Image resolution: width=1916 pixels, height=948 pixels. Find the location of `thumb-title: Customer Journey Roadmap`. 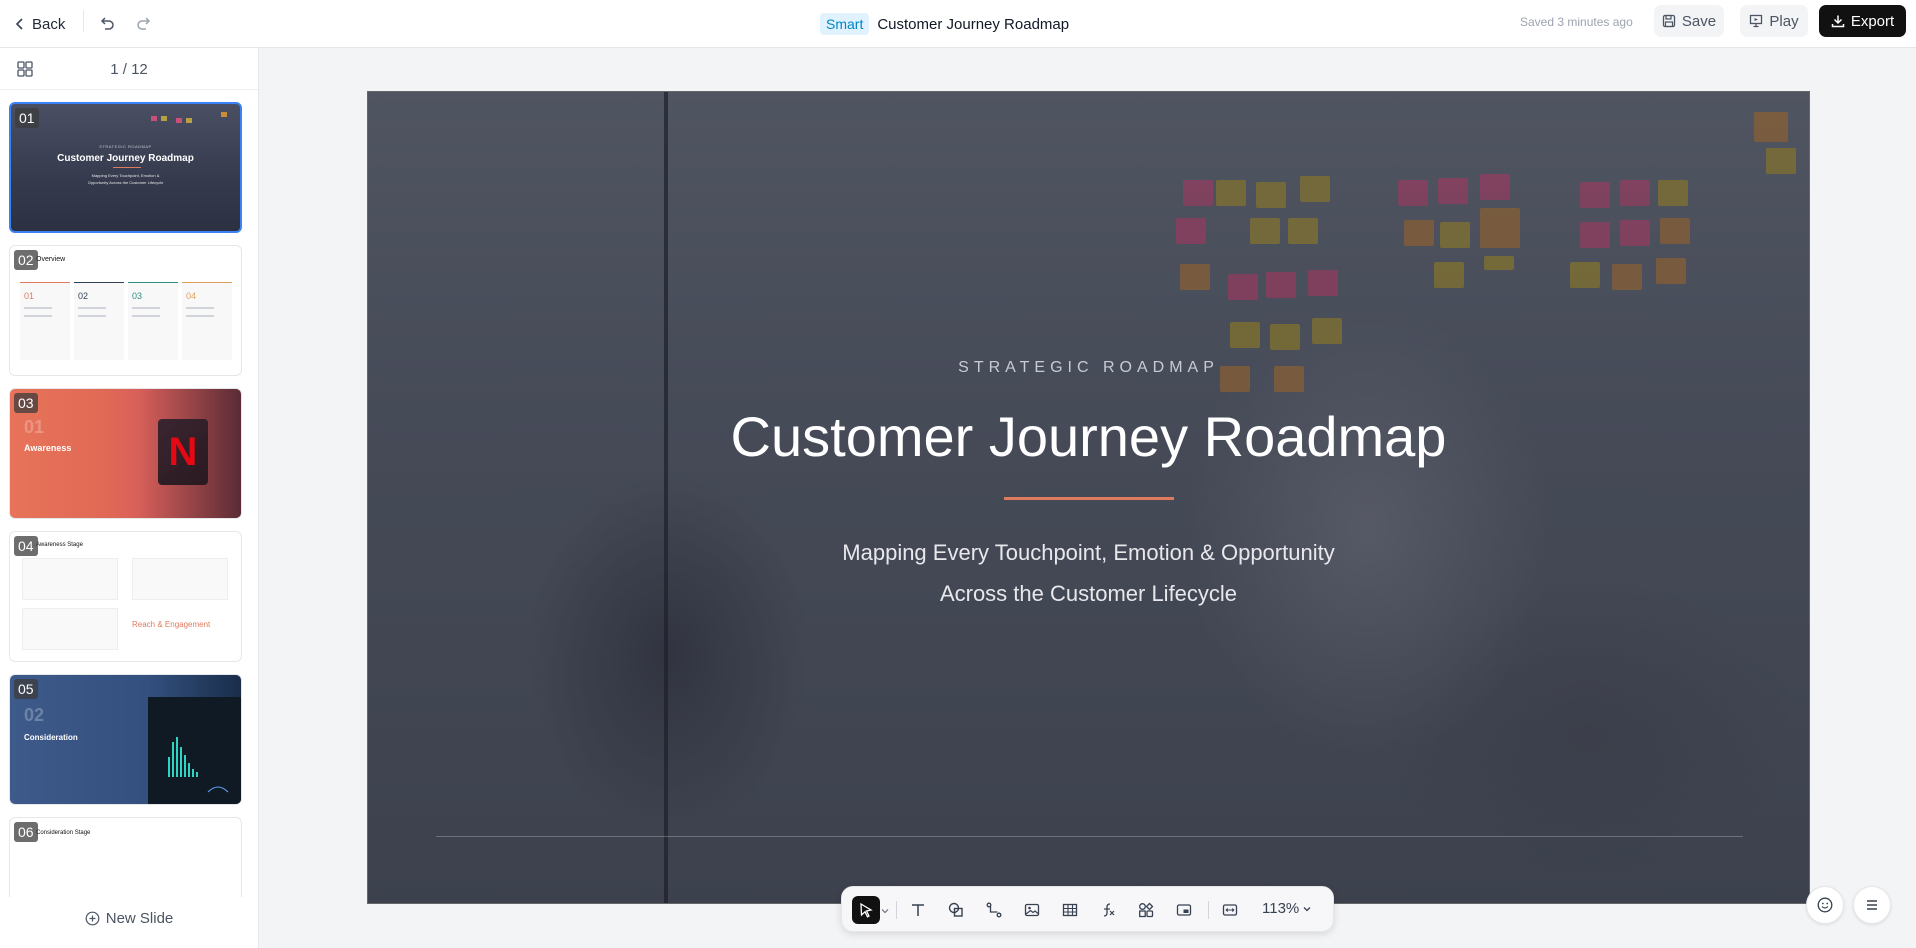

thumb-title: Customer Journey Roadmap is located at coordinates (125, 158).